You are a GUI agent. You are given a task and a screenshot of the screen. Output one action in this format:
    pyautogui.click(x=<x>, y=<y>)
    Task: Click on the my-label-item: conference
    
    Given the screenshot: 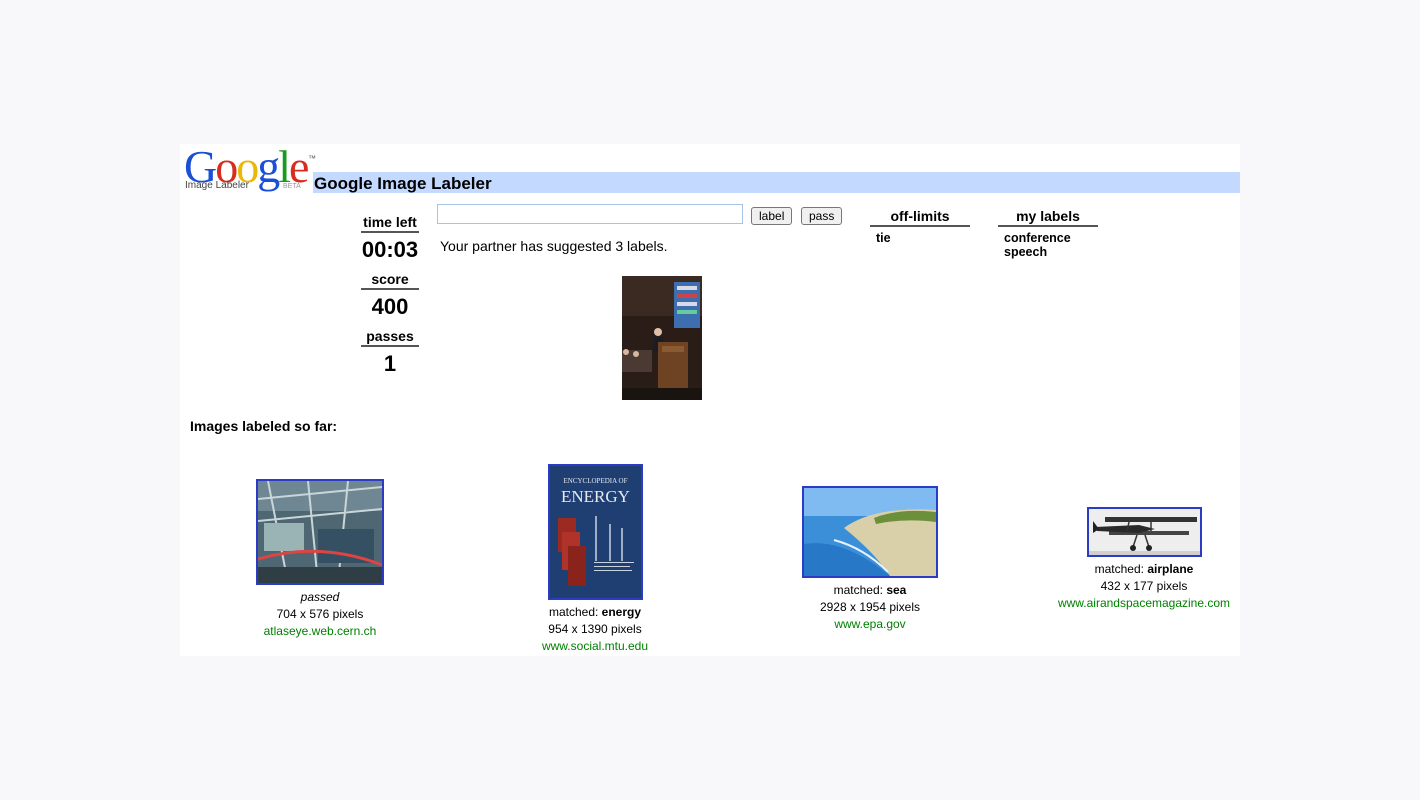 What is the action you would take?
    pyautogui.click(x=1037, y=238)
    